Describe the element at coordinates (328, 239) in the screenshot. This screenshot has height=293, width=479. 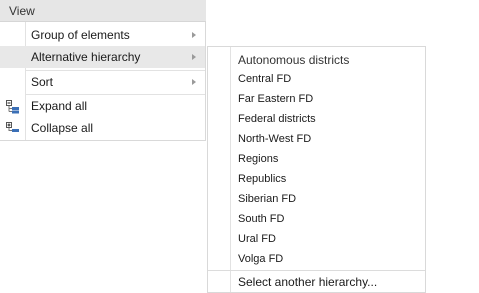
I see `submenu-item-ural-fd: Ural FD` at that location.